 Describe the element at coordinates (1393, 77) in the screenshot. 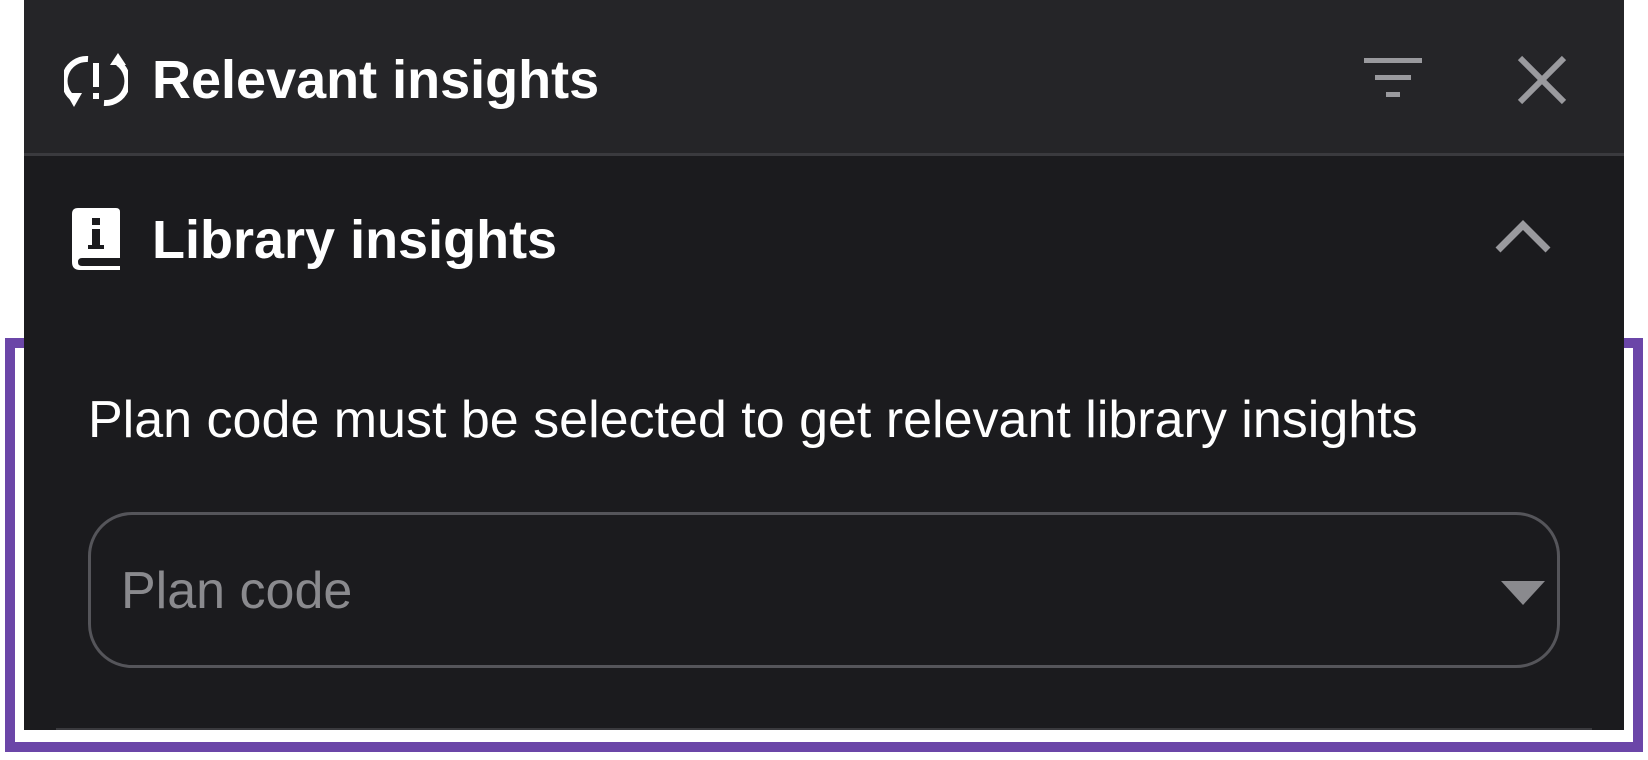

I see `filter-icon` at that location.